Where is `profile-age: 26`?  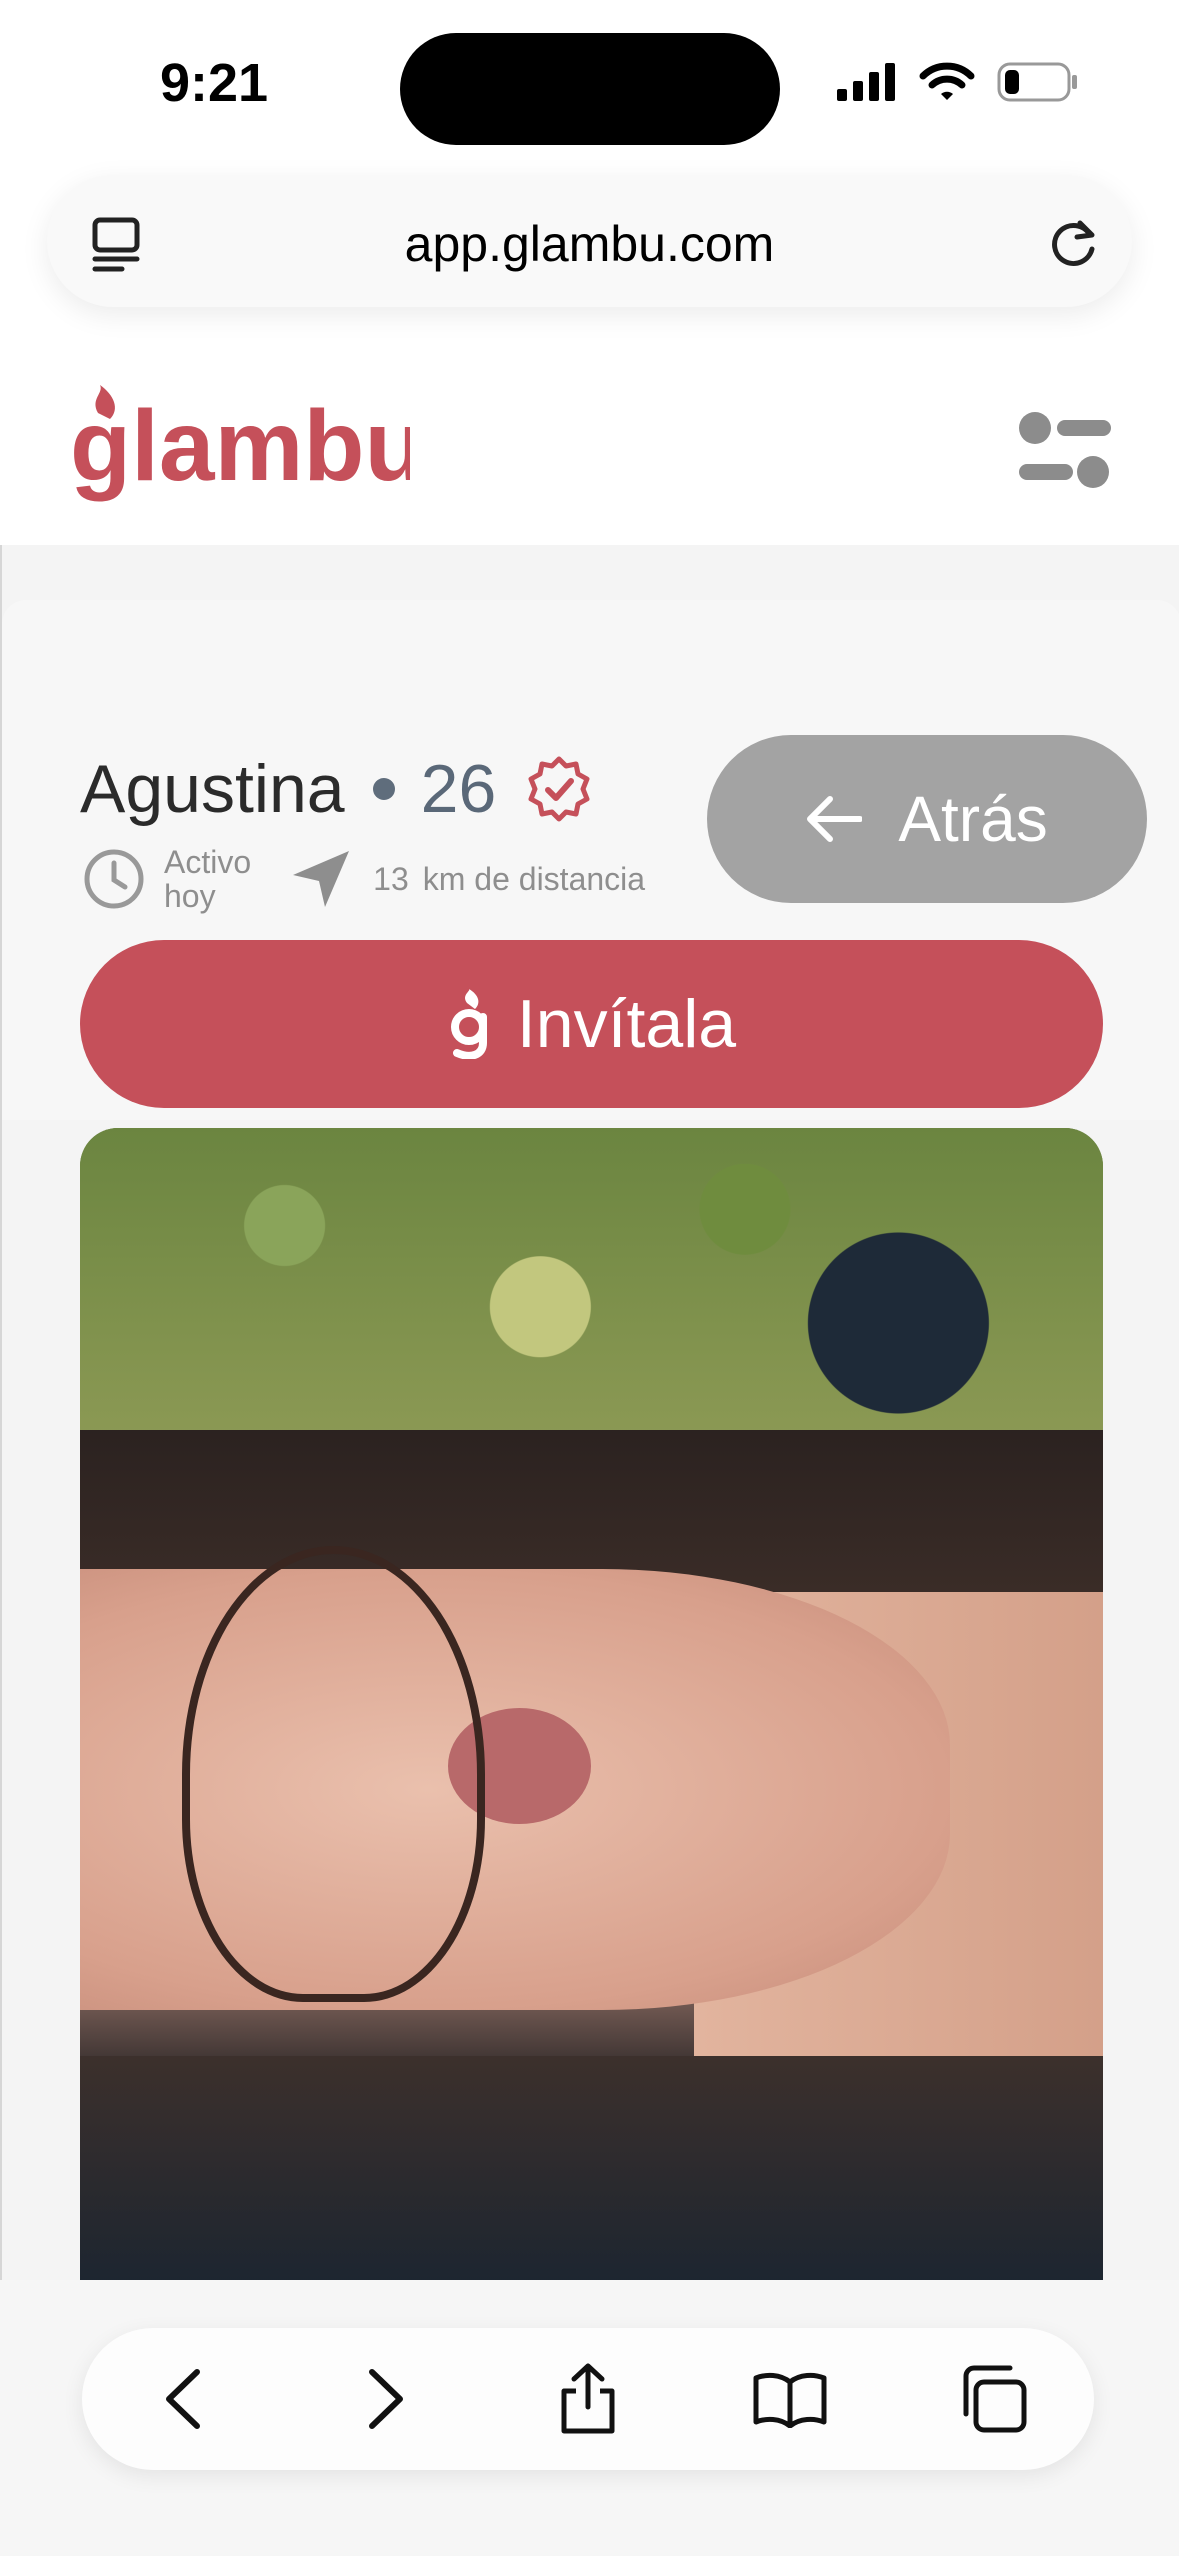 profile-age: 26 is located at coordinates (458, 789).